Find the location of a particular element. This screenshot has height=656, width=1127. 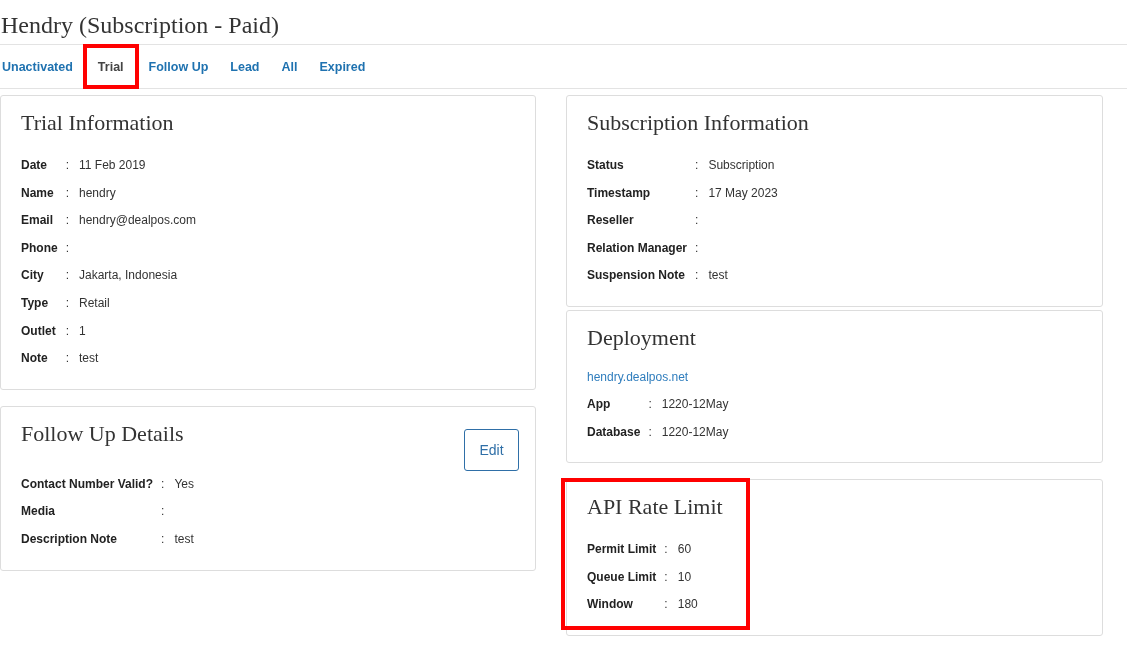

card-title: API Rate Limit is located at coordinates (655, 507).